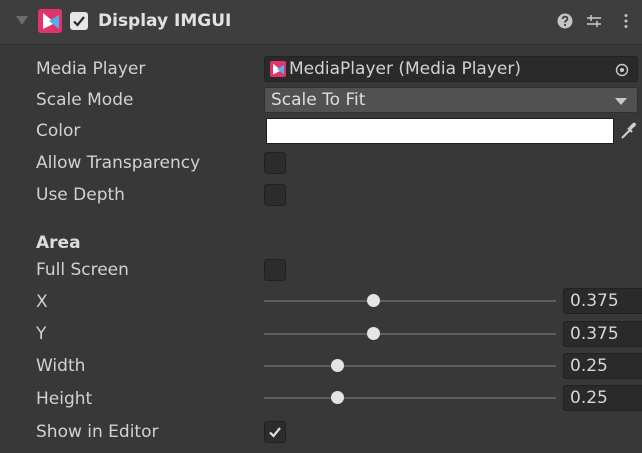  What do you see at coordinates (337, 365) in the screenshot?
I see `width-slider-thumb` at bounding box center [337, 365].